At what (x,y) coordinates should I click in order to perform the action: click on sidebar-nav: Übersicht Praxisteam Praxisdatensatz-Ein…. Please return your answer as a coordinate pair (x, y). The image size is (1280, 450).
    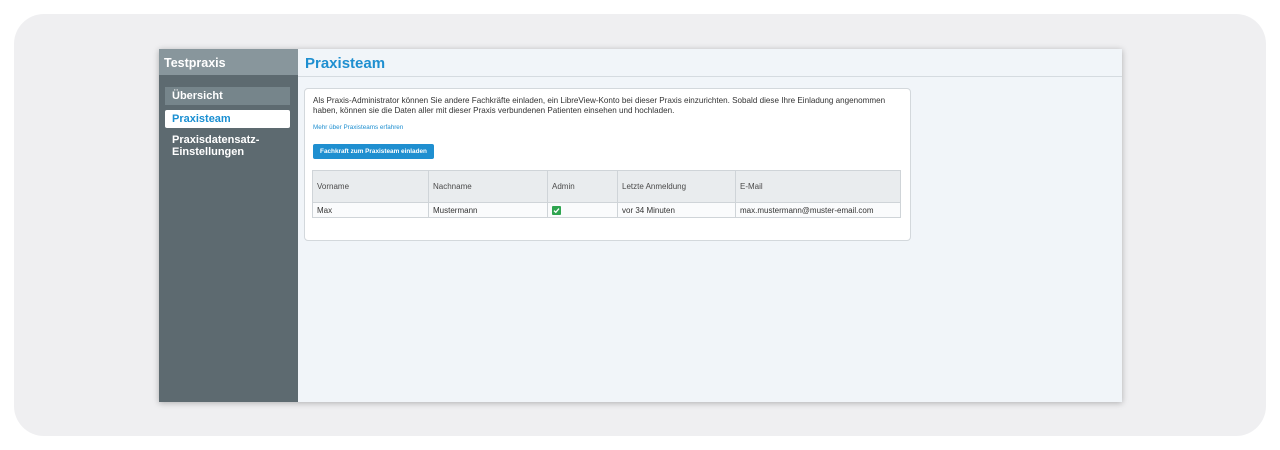
    Looking at the image, I should click on (228, 118).